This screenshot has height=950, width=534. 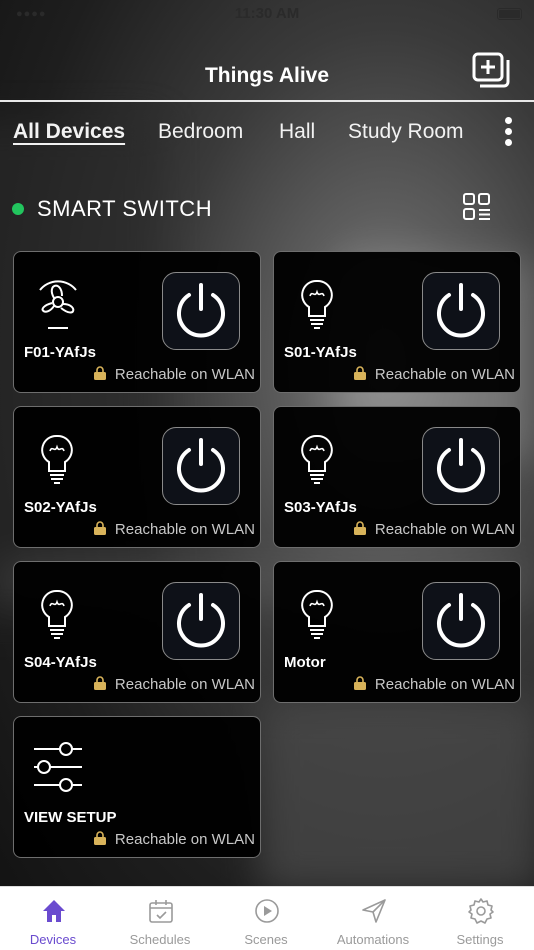 What do you see at coordinates (137, 477) in the screenshot?
I see `device-card: S02-YAfJs Reachable on WLAN` at bounding box center [137, 477].